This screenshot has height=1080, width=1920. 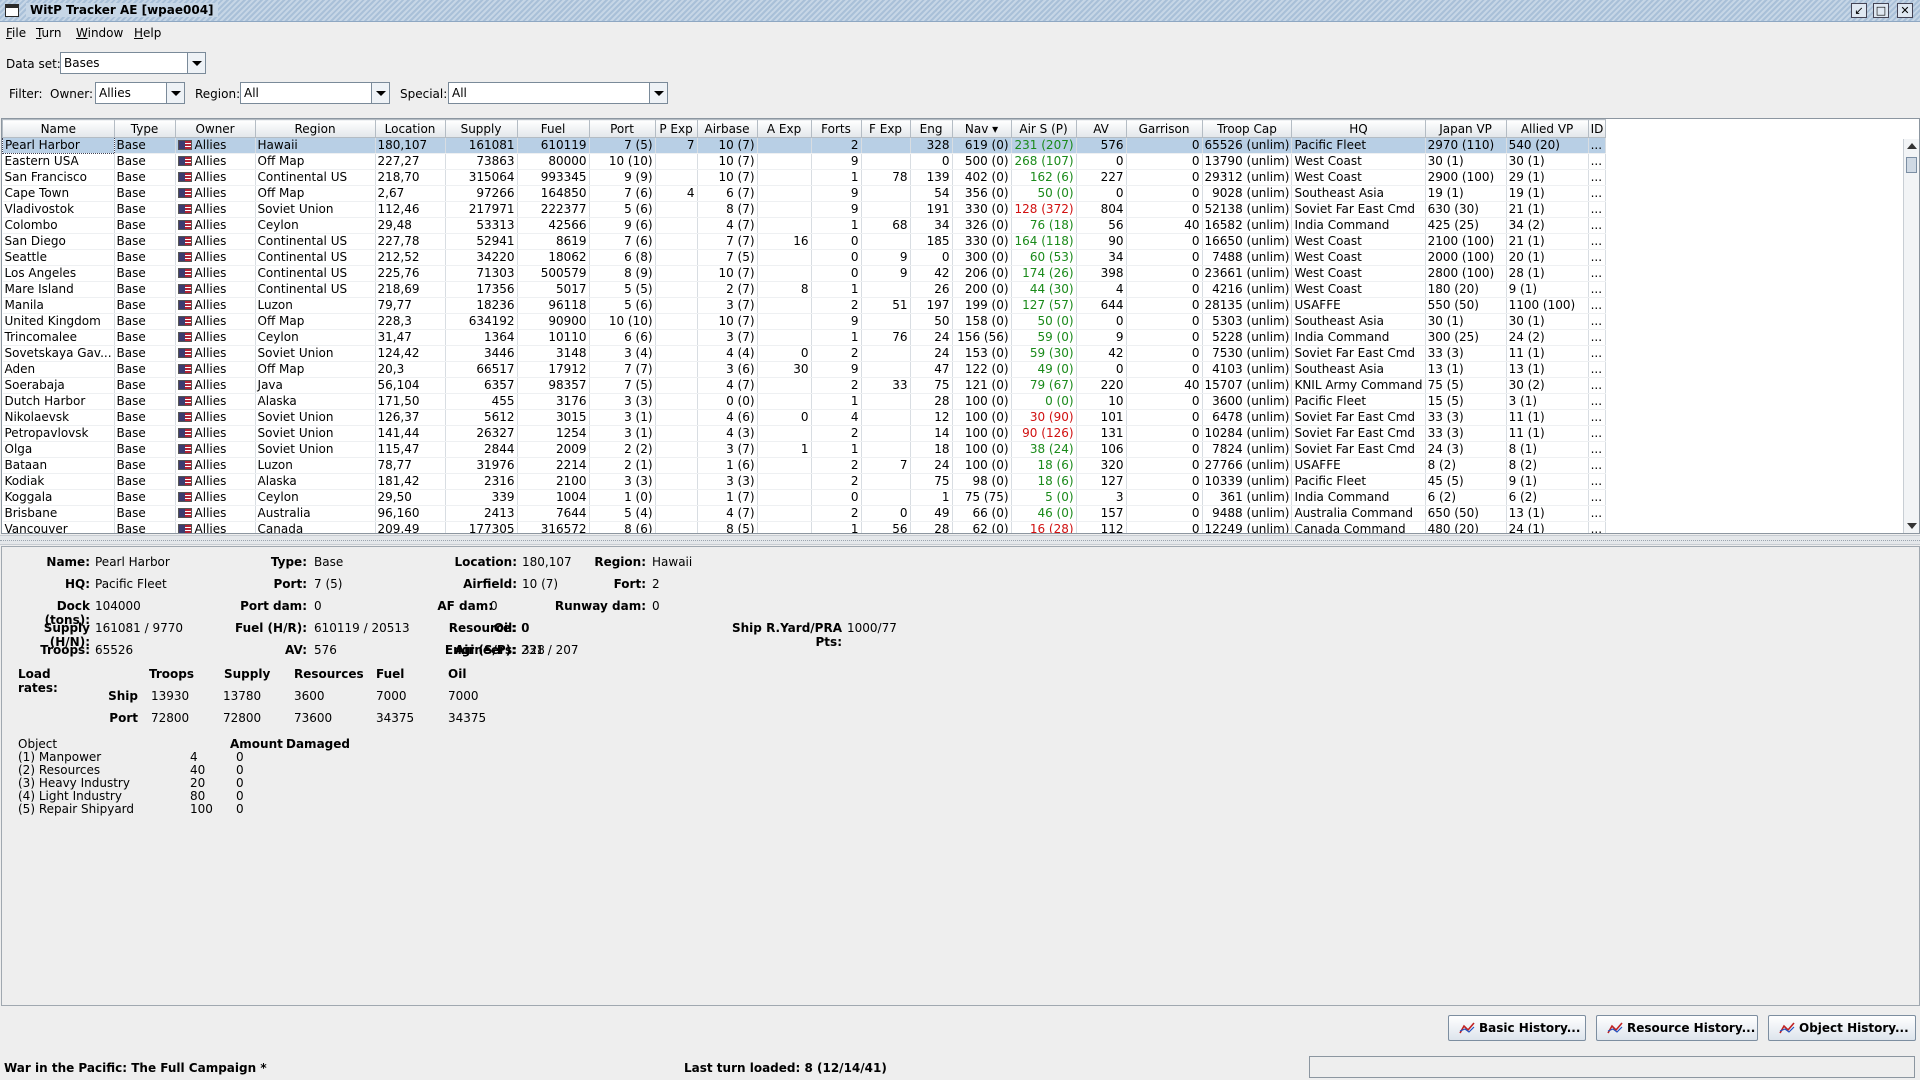 I want to click on menu-help: Help, so click(x=147, y=33).